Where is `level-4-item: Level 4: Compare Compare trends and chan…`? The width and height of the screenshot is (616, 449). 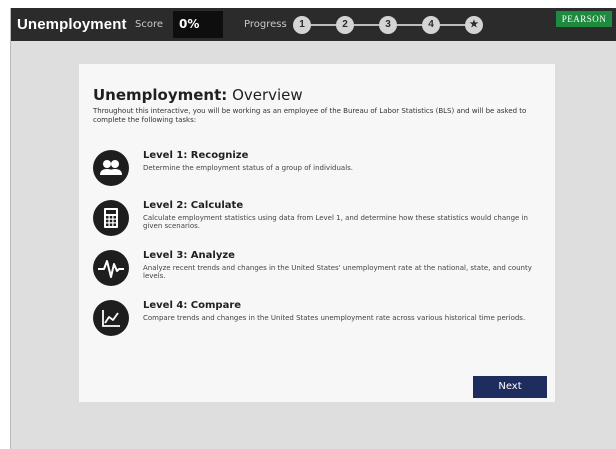 level-4-item: Level 4: Compare Compare trends and chan… is located at coordinates (318, 320).